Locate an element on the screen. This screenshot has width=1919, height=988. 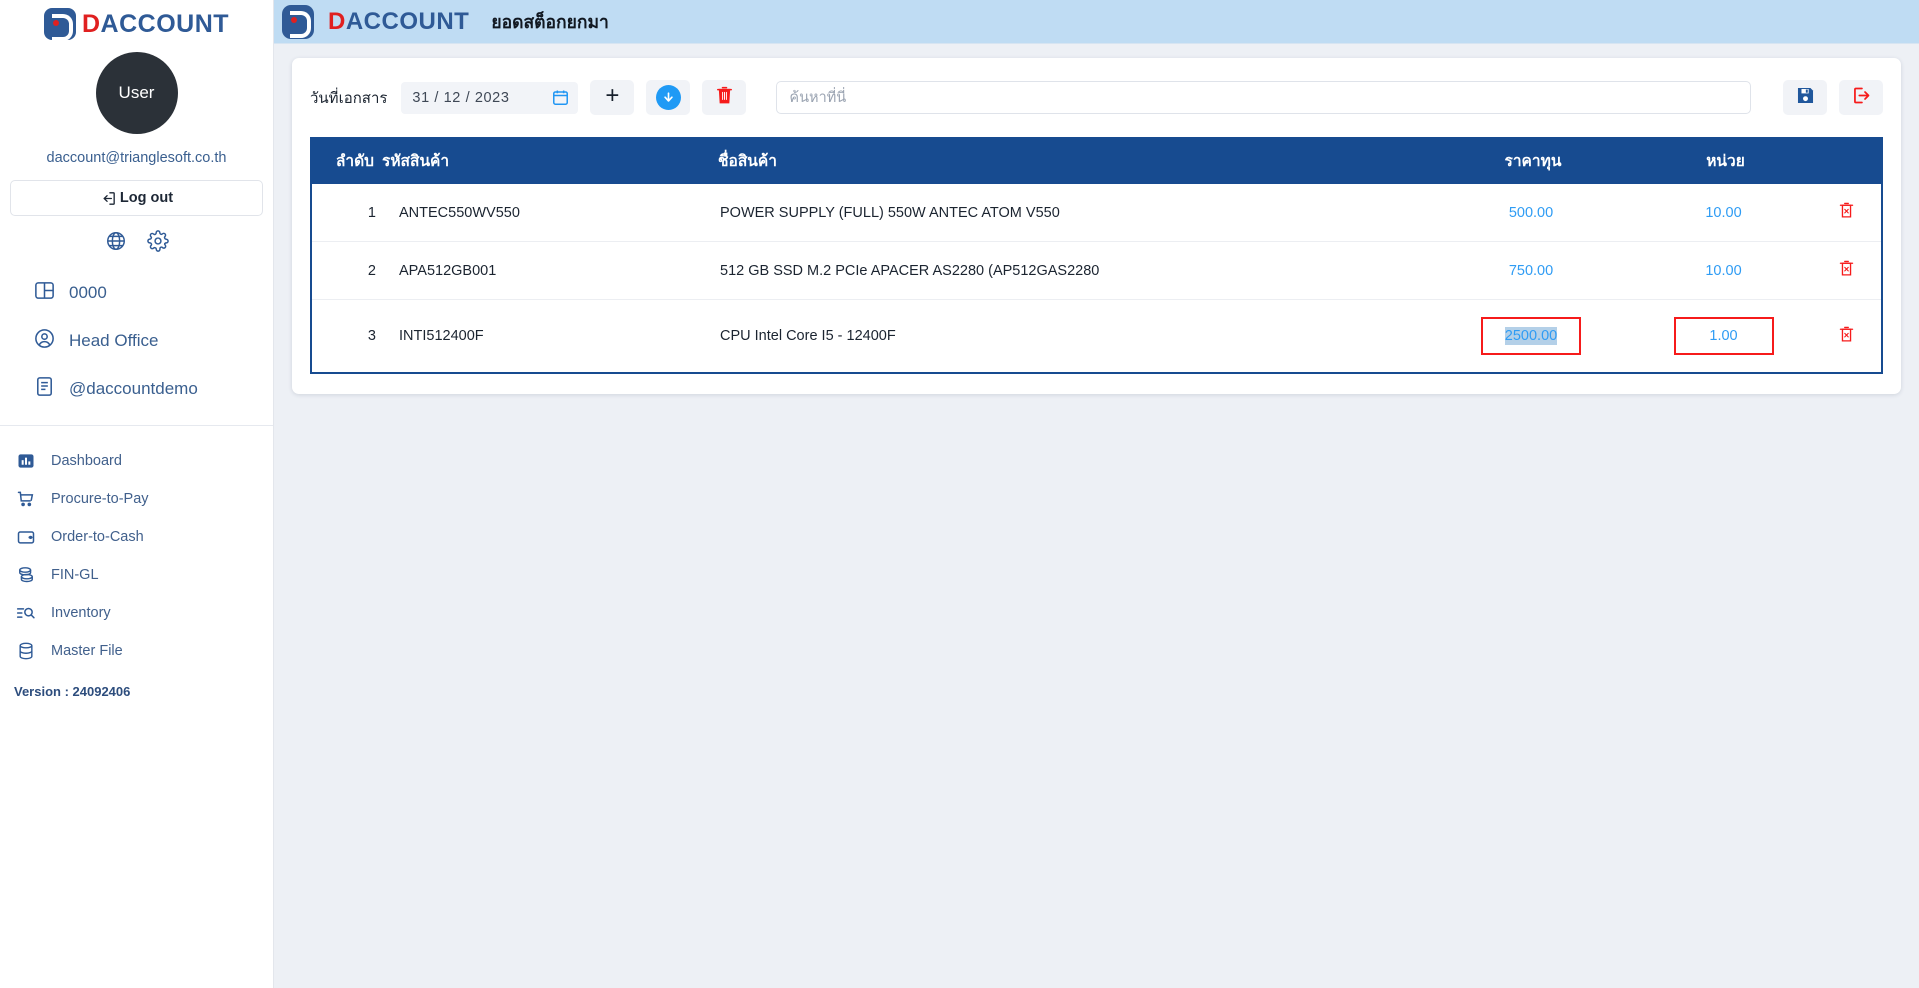
document-date-value: 31 / 12 / 2023 is located at coordinates (461, 97).